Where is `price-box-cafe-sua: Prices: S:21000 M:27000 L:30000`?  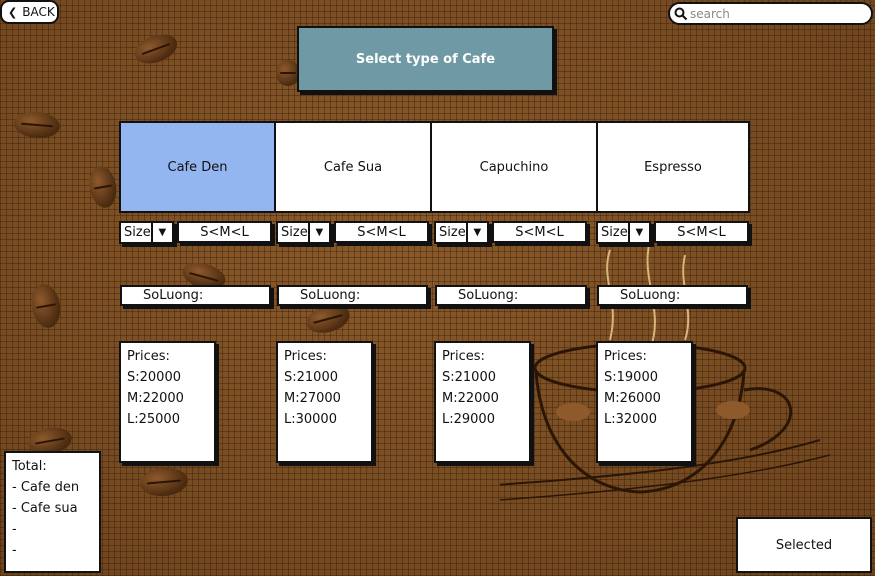
price-box-cafe-sua: Prices: S:21000 M:27000 L:30000 is located at coordinates (324, 402).